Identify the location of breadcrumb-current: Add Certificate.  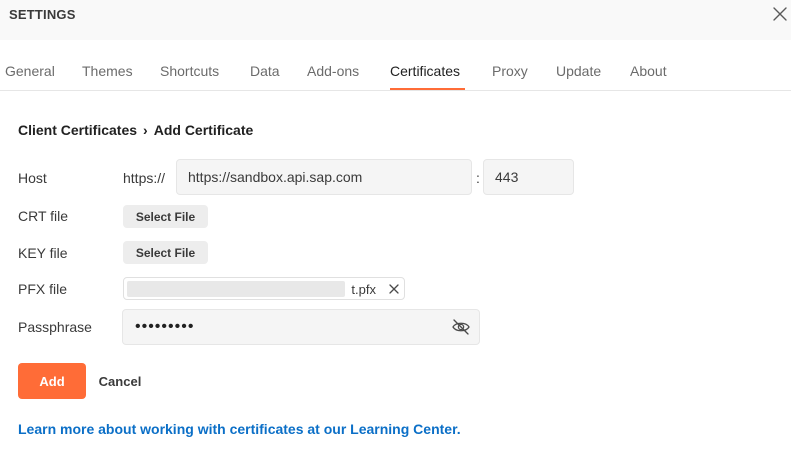
(203, 130).